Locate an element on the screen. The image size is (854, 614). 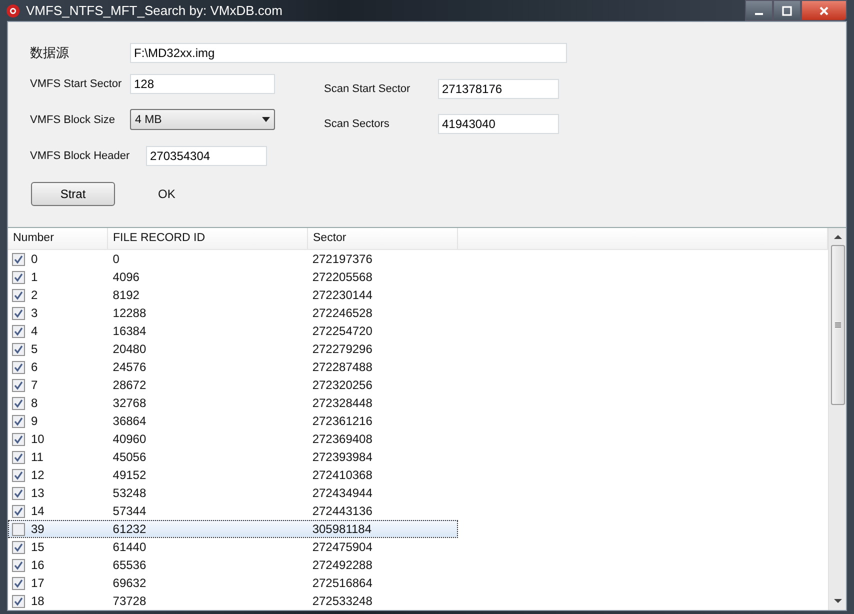
input-field: 41943040 is located at coordinates (498, 124).